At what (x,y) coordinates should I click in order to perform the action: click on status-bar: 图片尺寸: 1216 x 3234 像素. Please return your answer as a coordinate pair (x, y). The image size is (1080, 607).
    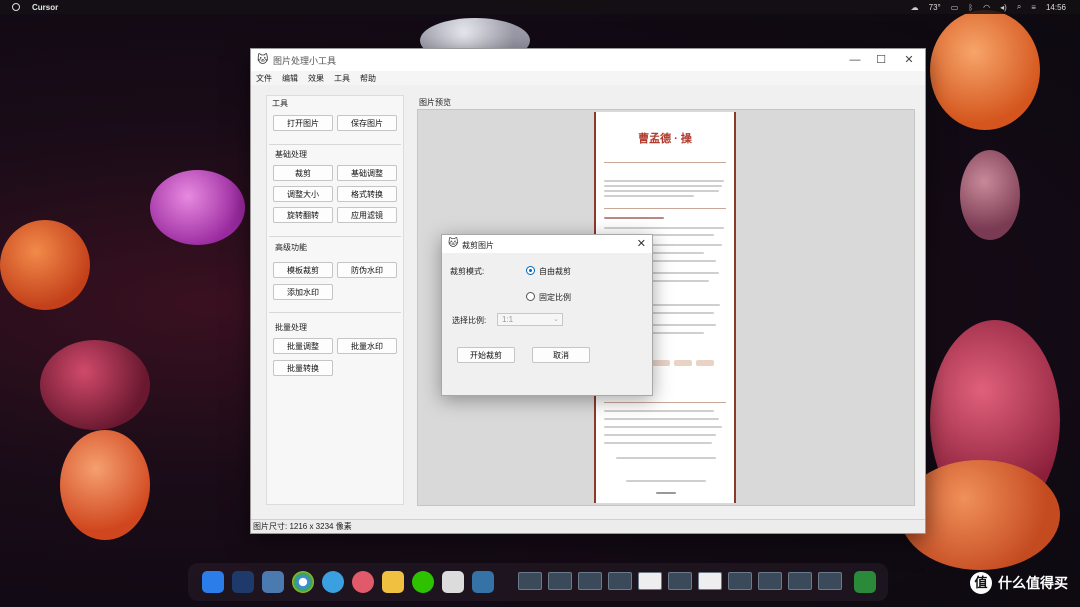
    Looking at the image, I should click on (588, 526).